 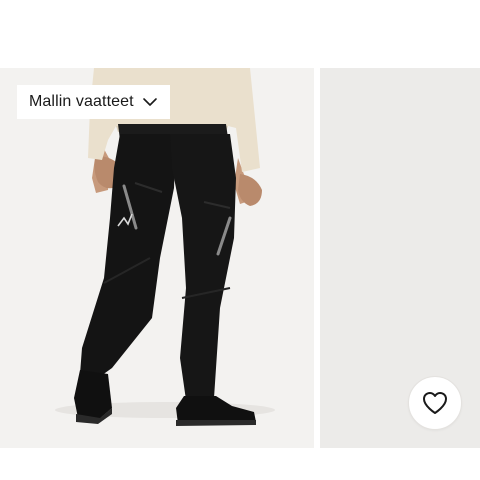 I want to click on chevron-down-icon, so click(x=149, y=102).